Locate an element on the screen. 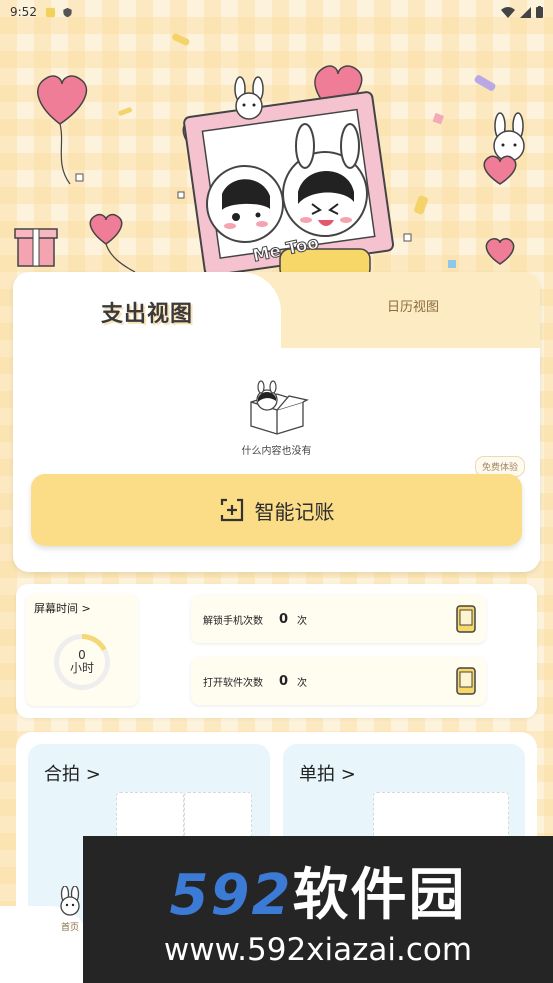 The width and height of the screenshot is (553, 983). screen-time-title: 屏幕时间 > is located at coordinates (62, 608).